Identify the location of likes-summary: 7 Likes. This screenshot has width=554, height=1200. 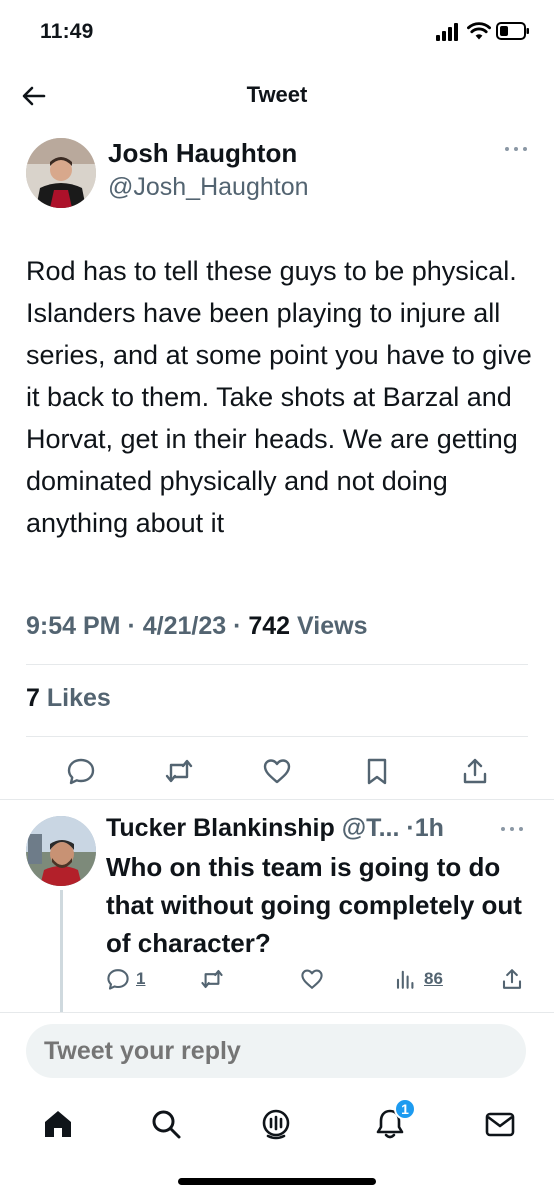
(68, 698).